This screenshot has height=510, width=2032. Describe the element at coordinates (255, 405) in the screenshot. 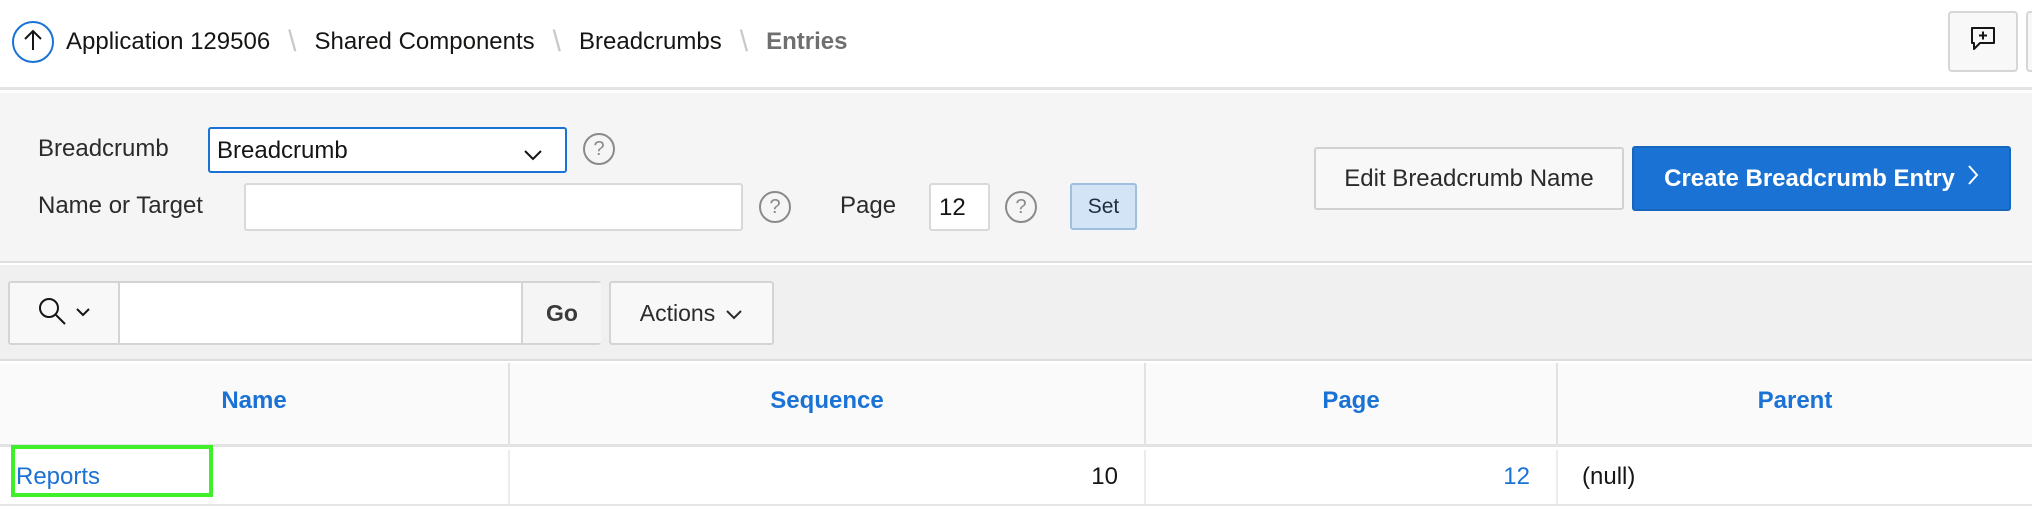

I see `column-header-name: Name` at that location.